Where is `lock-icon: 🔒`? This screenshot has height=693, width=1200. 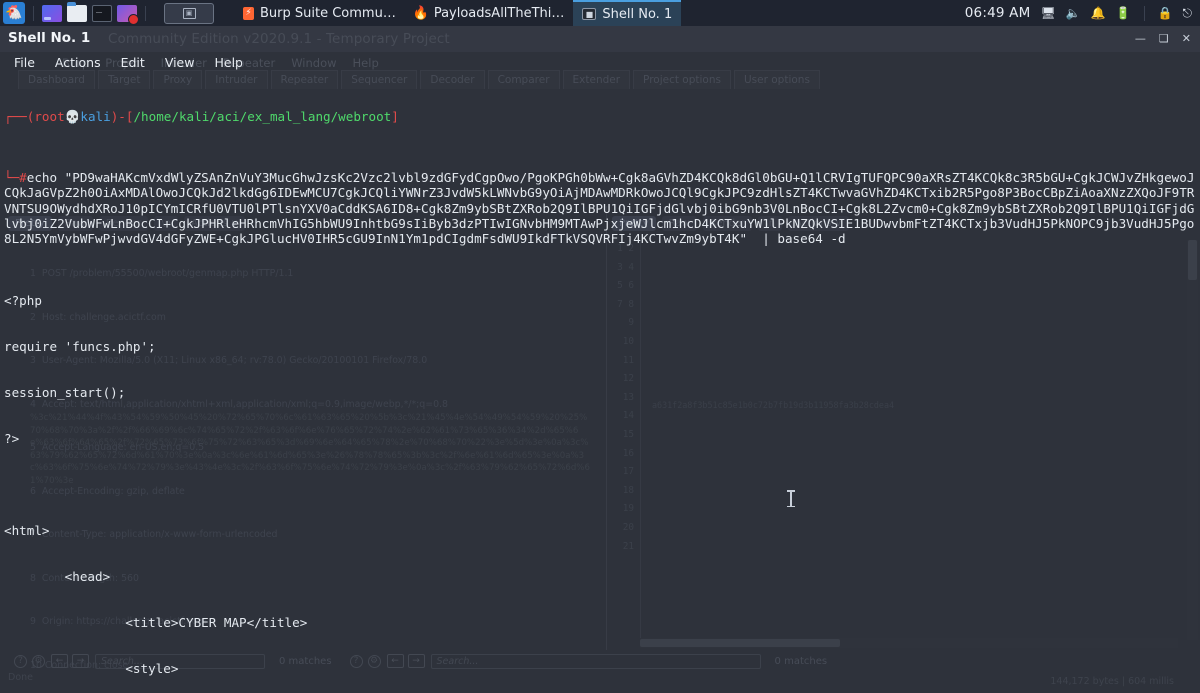 lock-icon: 🔒 is located at coordinates (1165, 13).